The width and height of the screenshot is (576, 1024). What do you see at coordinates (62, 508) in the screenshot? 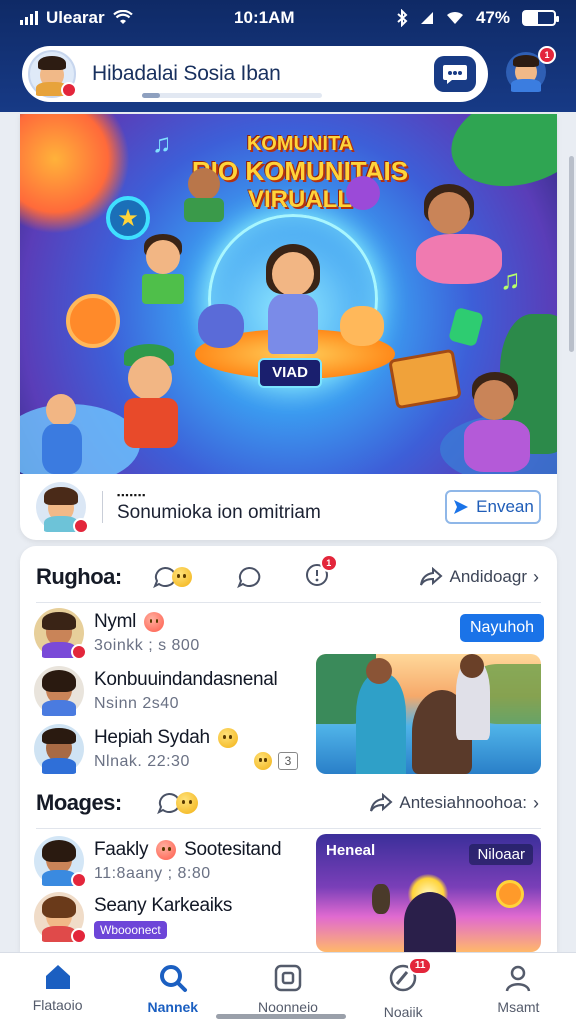
I see `composer-avatar` at bounding box center [62, 508].